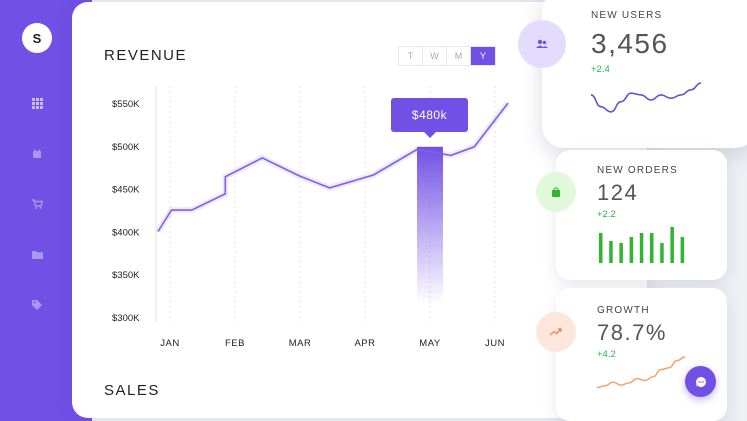 The height and width of the screenshot is (421, 747). What do you see at coordinates (300, 343) in the screenshot?
I see `x-tick-label: MAR` at bounding box center [300, 343].